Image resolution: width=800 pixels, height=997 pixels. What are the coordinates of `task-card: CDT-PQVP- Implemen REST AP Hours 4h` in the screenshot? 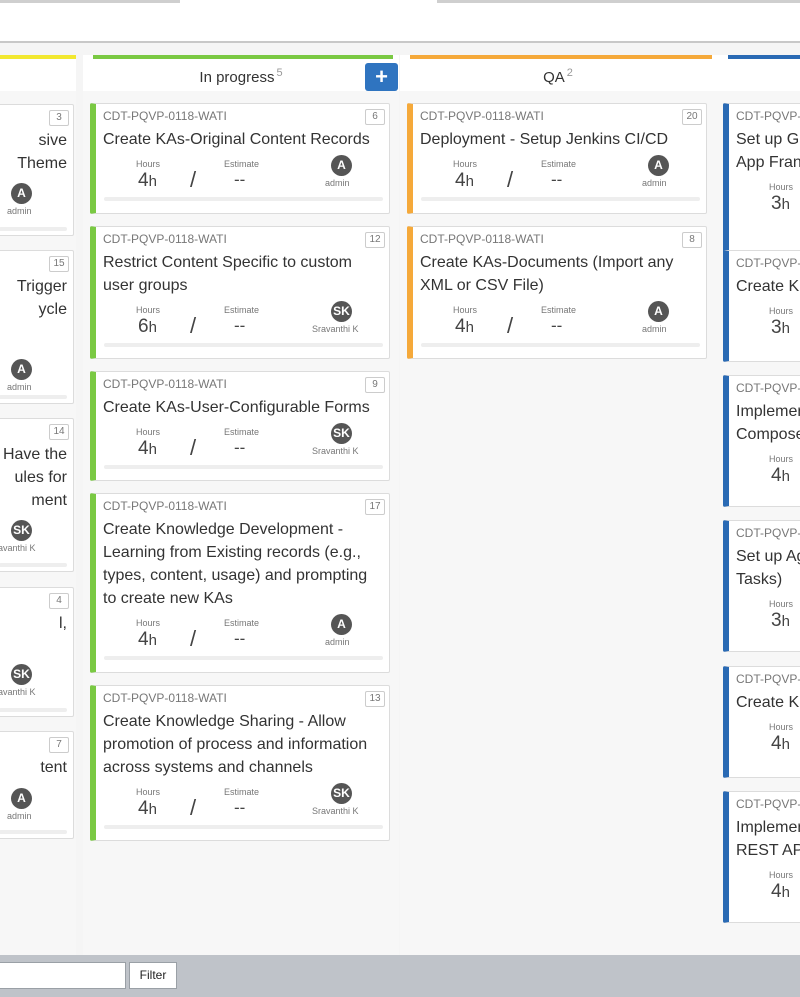 It's located at (761, 857).